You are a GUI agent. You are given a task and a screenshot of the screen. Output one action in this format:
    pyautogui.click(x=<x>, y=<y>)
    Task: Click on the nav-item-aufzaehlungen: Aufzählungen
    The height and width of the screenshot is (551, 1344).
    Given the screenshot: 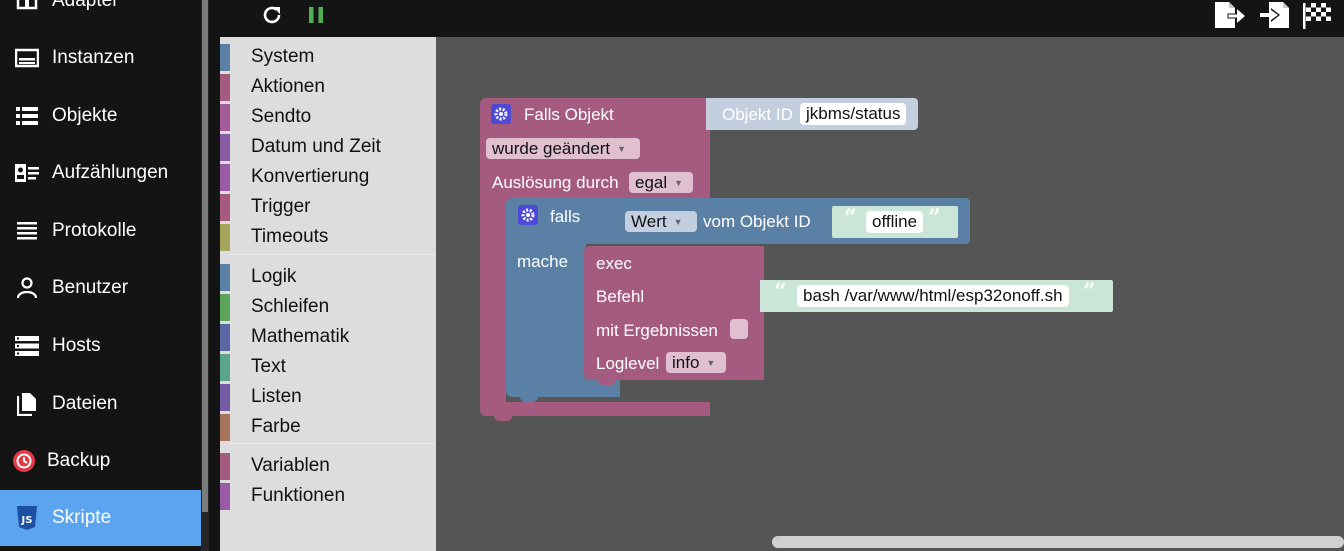 What is the action you would take?
    pyautogui.click(x=100, y=173)
    